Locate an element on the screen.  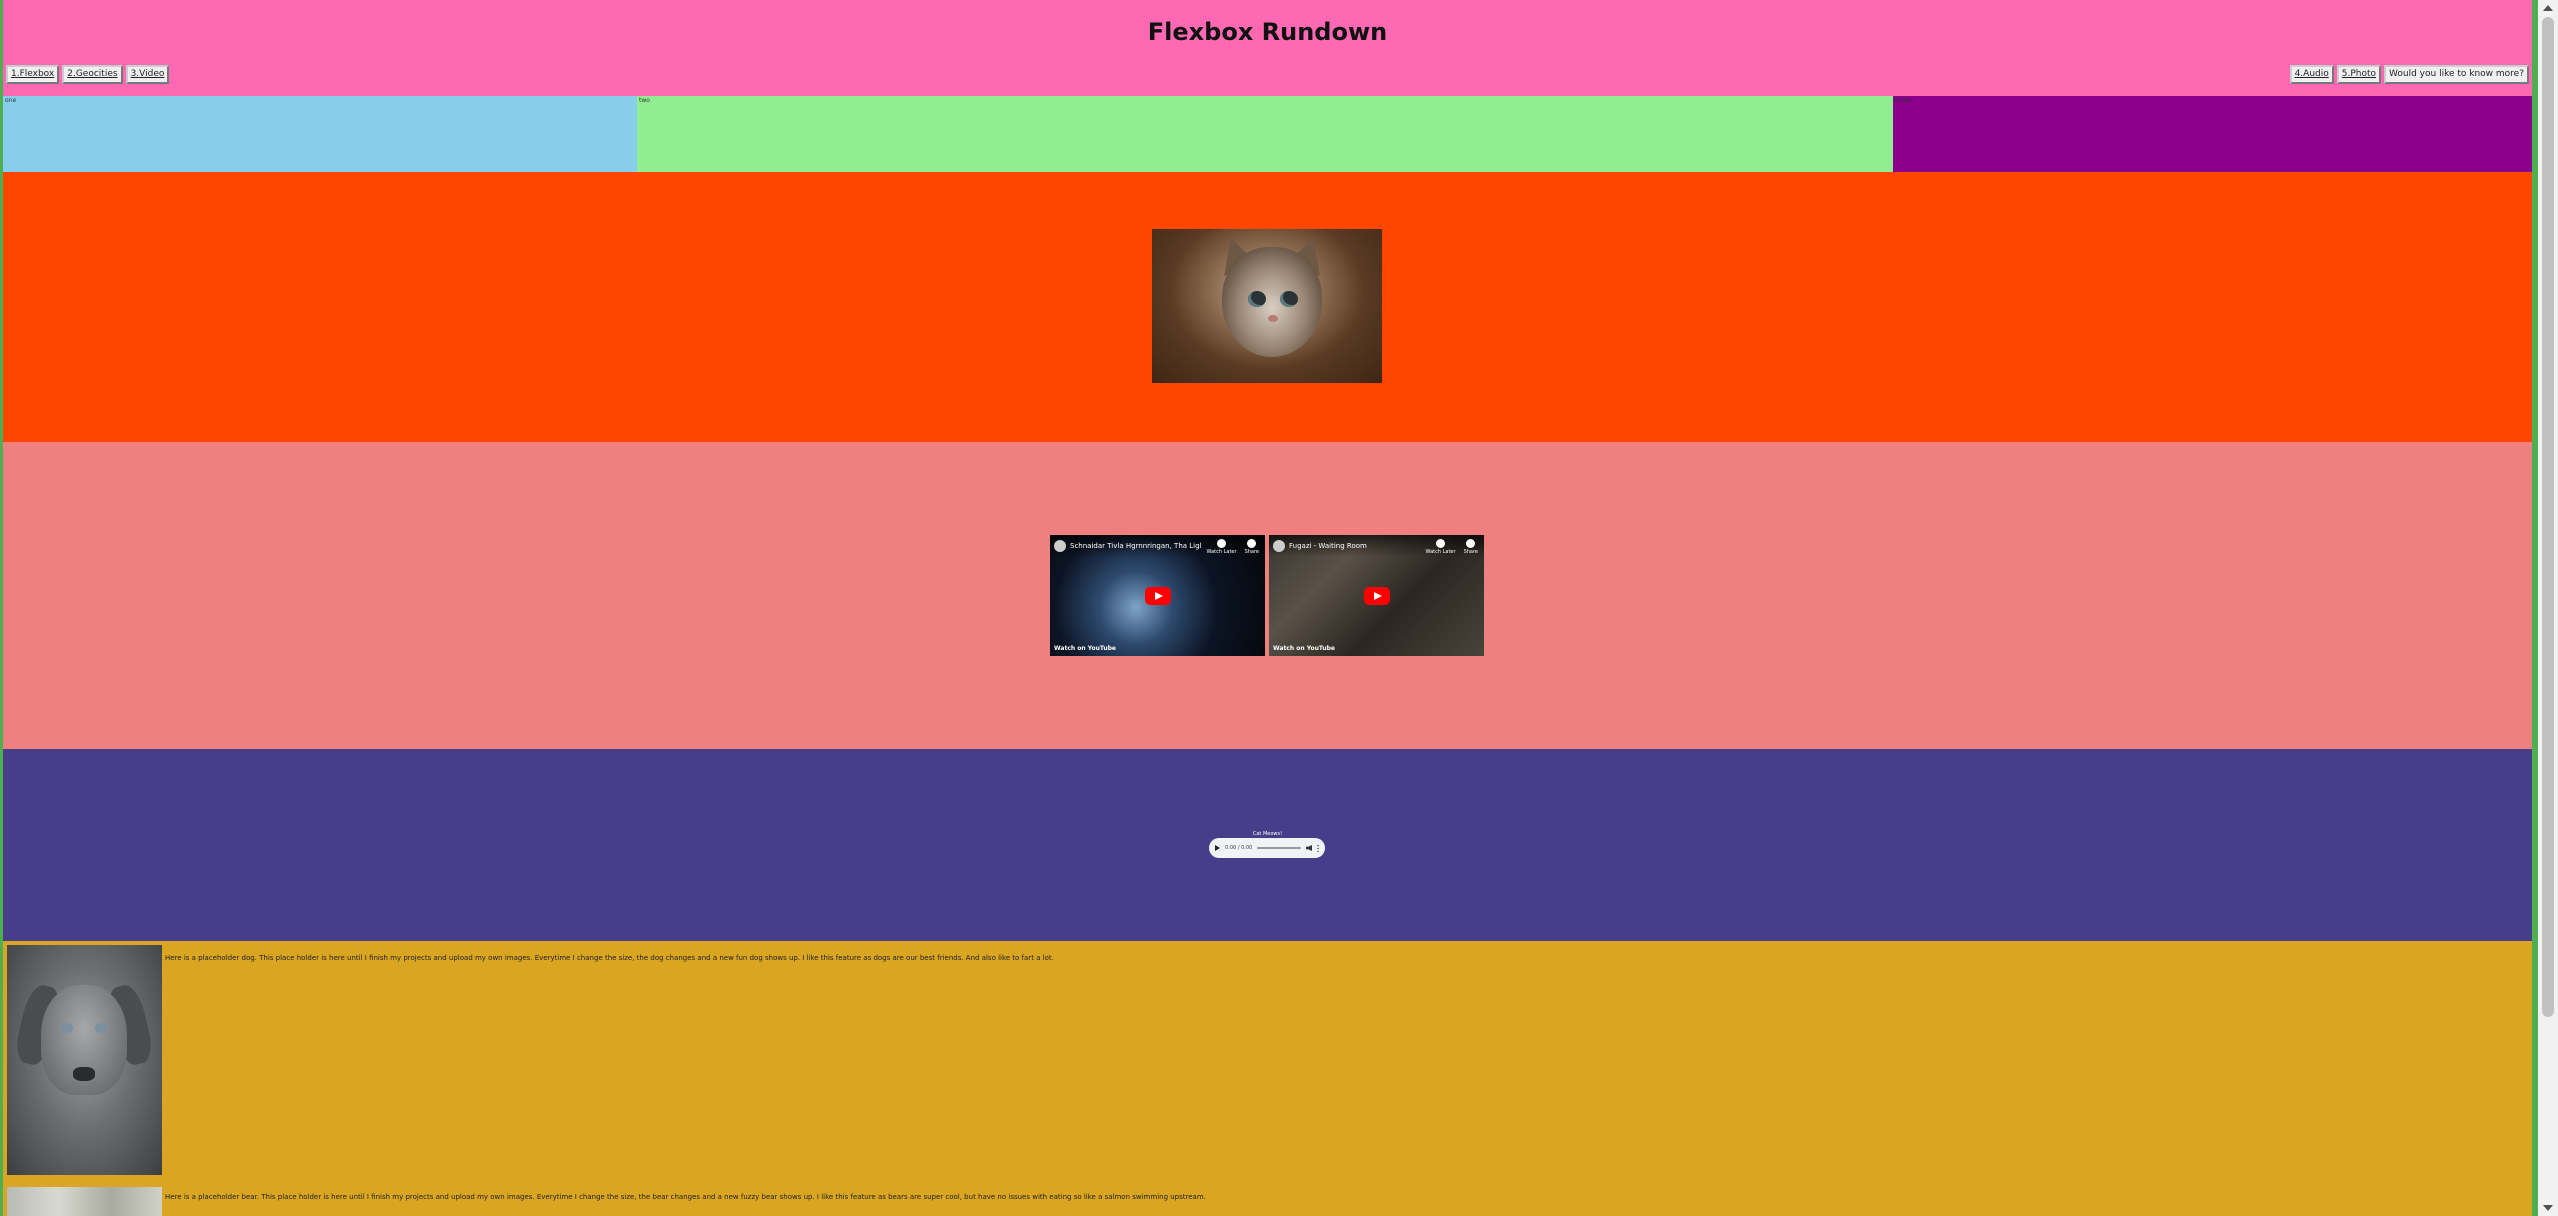
nav-left: 1.Flexbox 2.Geocities 3.Video is located at coordinates (88, 74).